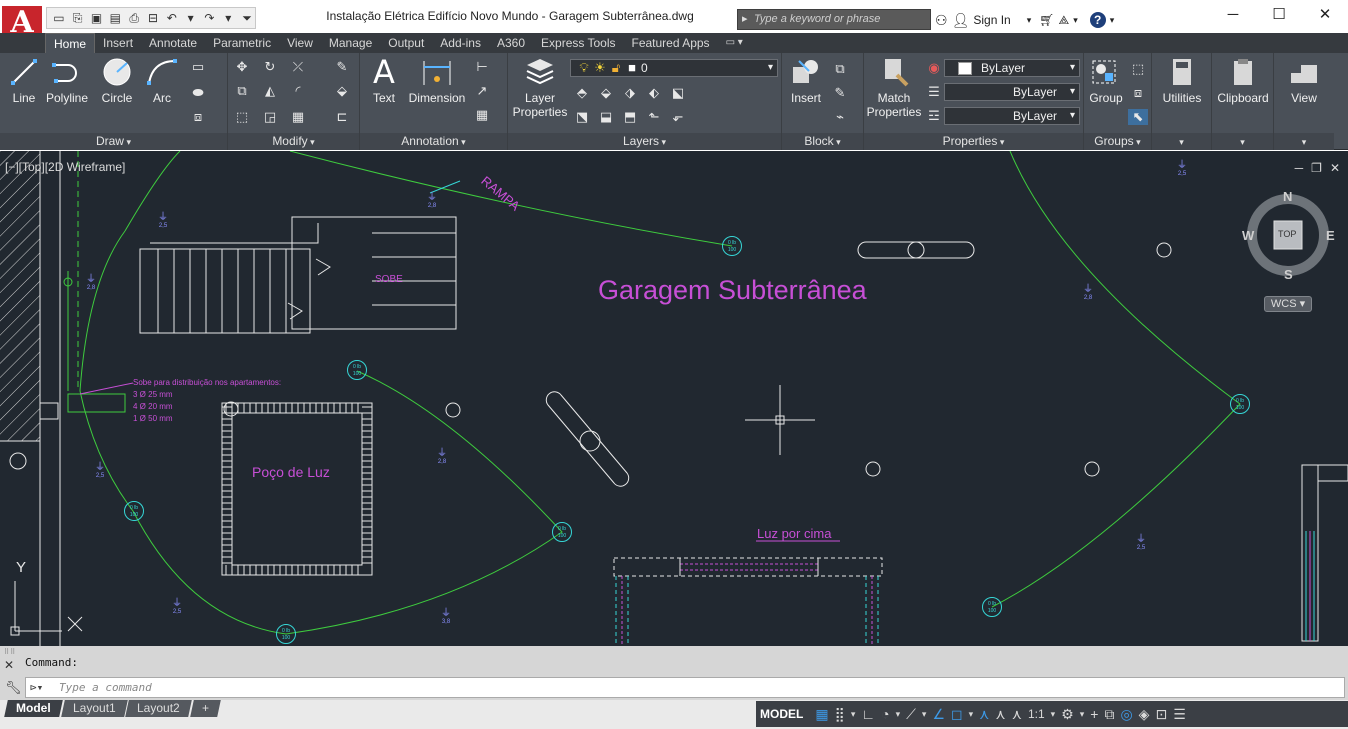 Image resolution: width=1348 pixels, height=729 pixels. I want to click on utilities-button: Utilities, so click(1182, 81).